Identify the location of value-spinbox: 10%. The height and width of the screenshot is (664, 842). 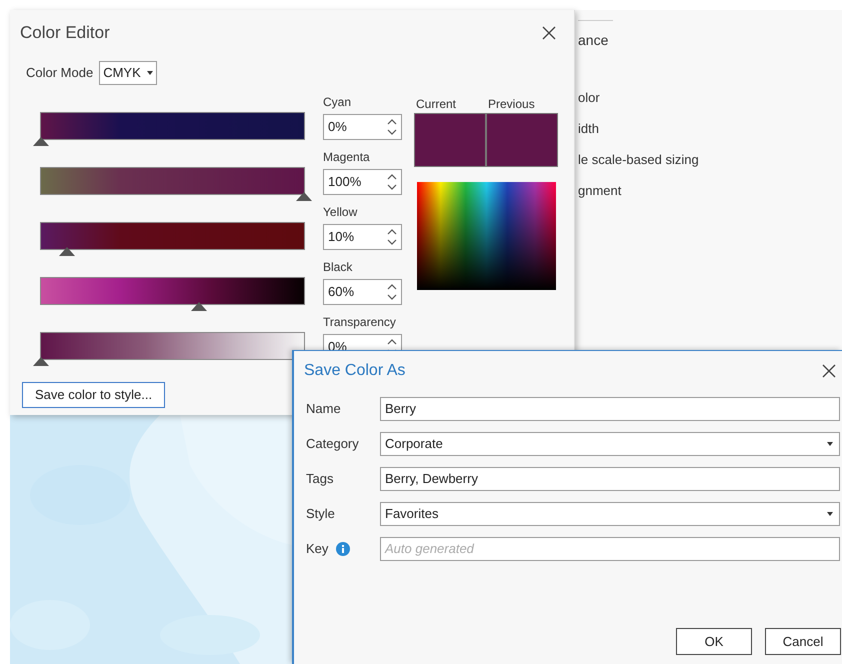
(362, 237).